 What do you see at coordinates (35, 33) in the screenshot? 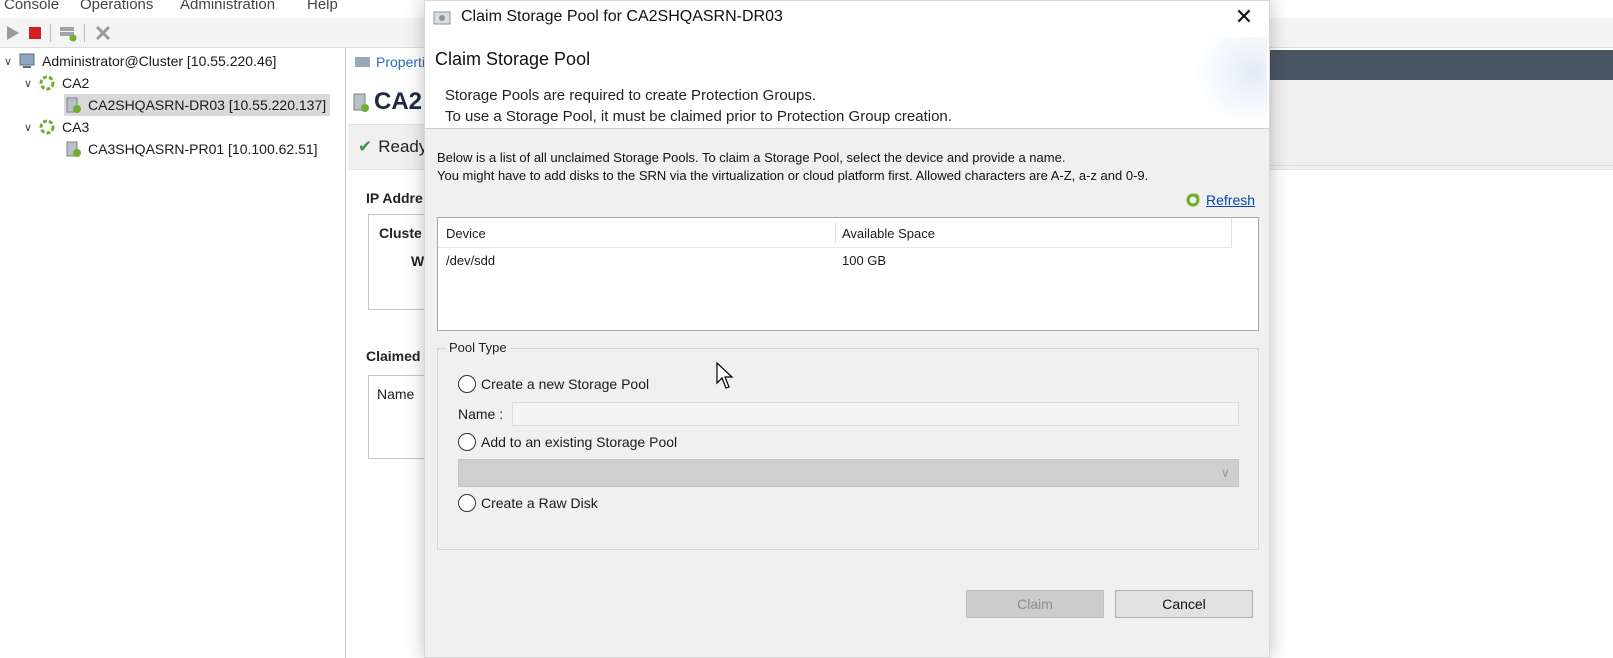
I see `stop-icon` at bounding box center [35, 33].